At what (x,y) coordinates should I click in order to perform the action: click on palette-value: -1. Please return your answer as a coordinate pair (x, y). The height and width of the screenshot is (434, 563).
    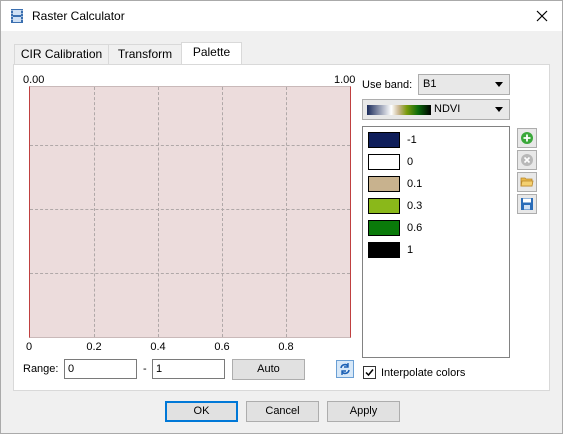
    Looking at the image, I should click on (412, 140).